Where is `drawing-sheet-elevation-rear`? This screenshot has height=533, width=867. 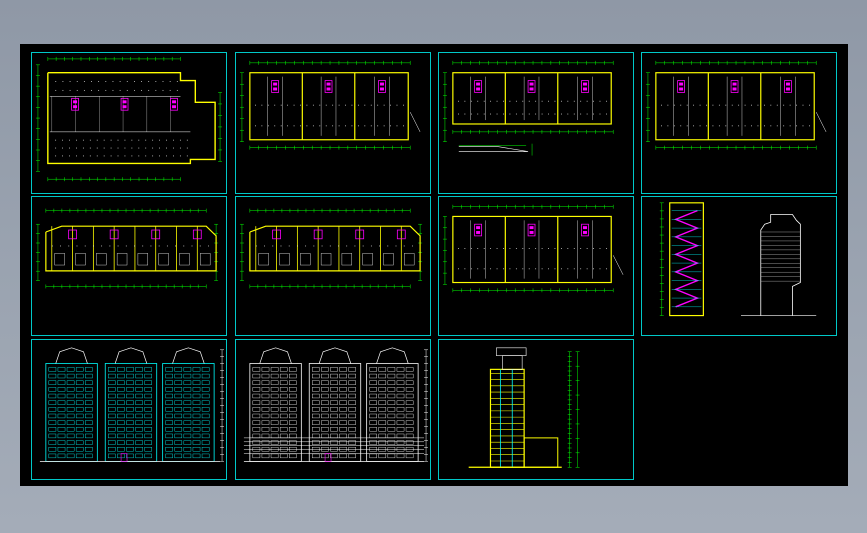
drawing-sheet-elevation-rear is located at coordinates (333, 409).